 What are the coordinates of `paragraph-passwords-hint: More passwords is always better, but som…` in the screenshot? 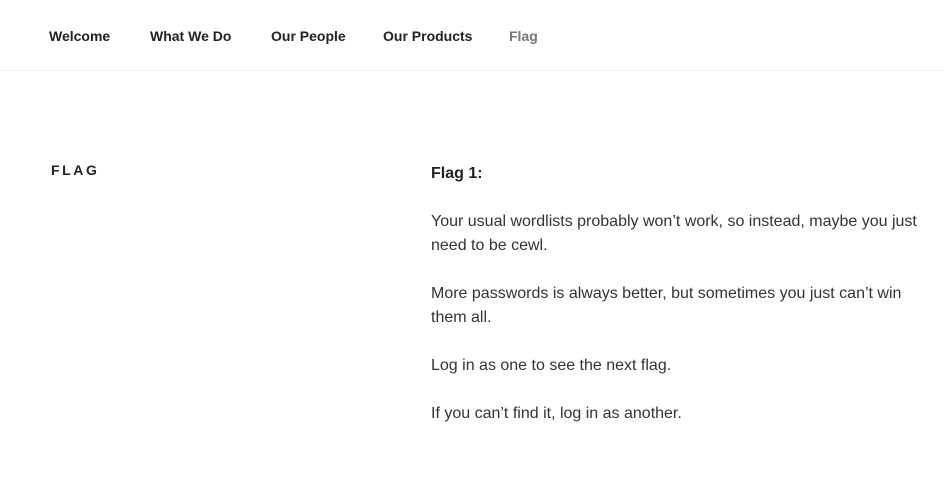 It's located at (666, 305).